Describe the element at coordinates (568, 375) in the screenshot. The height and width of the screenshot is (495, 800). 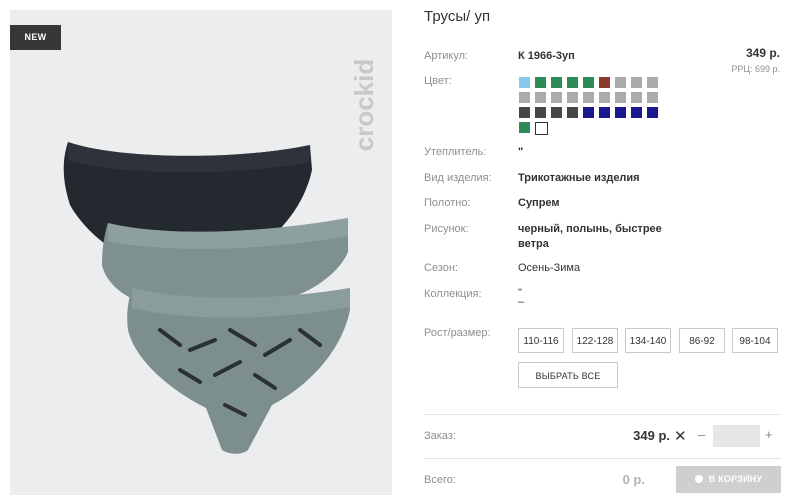
I see `select-all-sizes-button: ВЫБРАТЬ ВСЕ` at that location.